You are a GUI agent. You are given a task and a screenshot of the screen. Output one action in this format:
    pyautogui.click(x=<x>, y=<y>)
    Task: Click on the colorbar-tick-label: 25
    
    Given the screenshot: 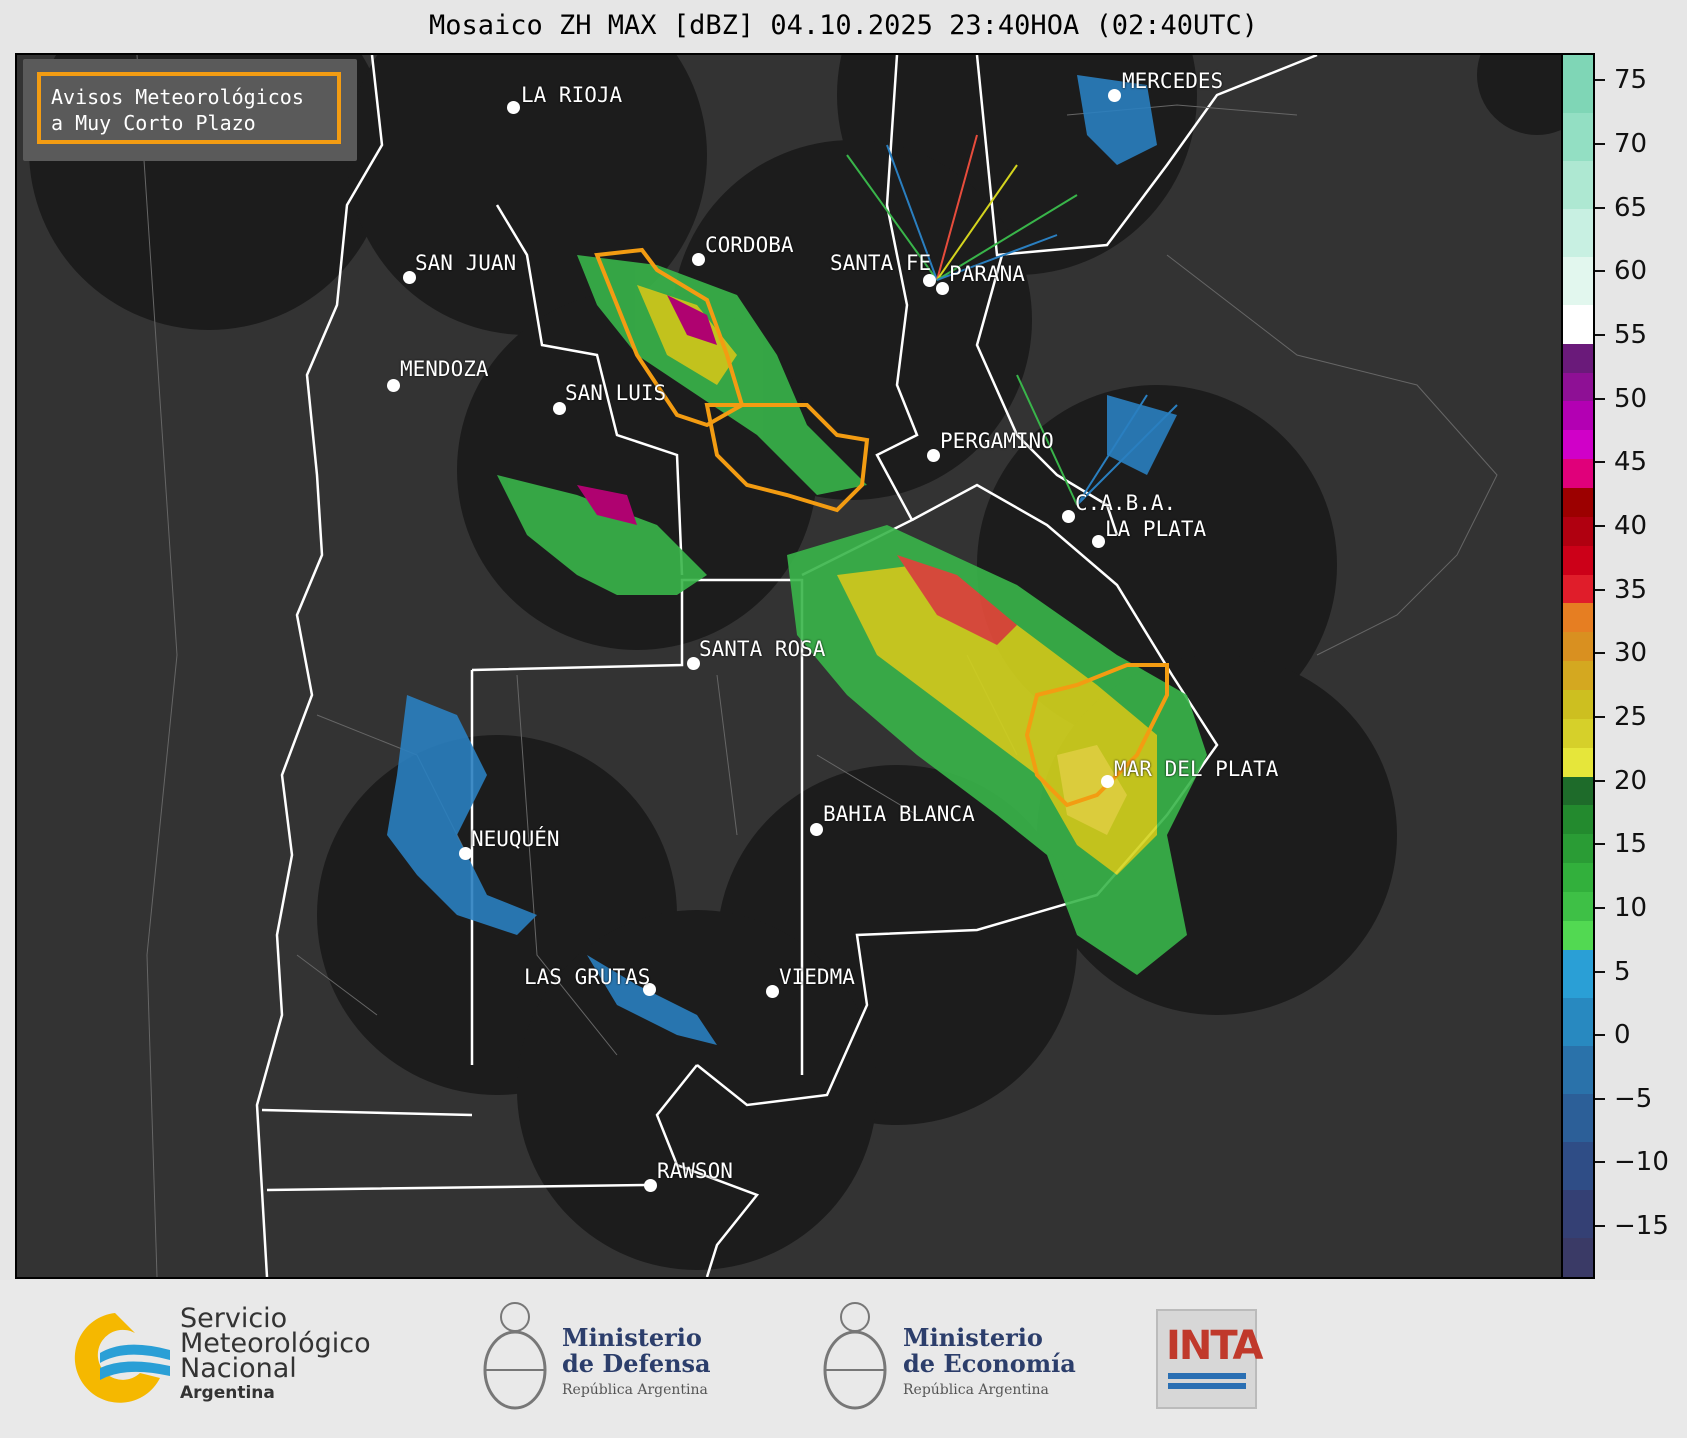 What is the action you would take?
    pyautogui.click(x=1631, y=716)
    